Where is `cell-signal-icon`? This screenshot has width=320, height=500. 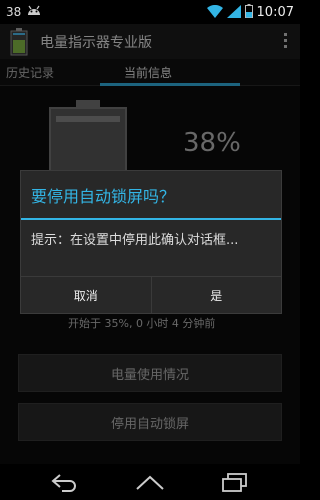 cell-signal-icon is located at coordinates (233, 12).